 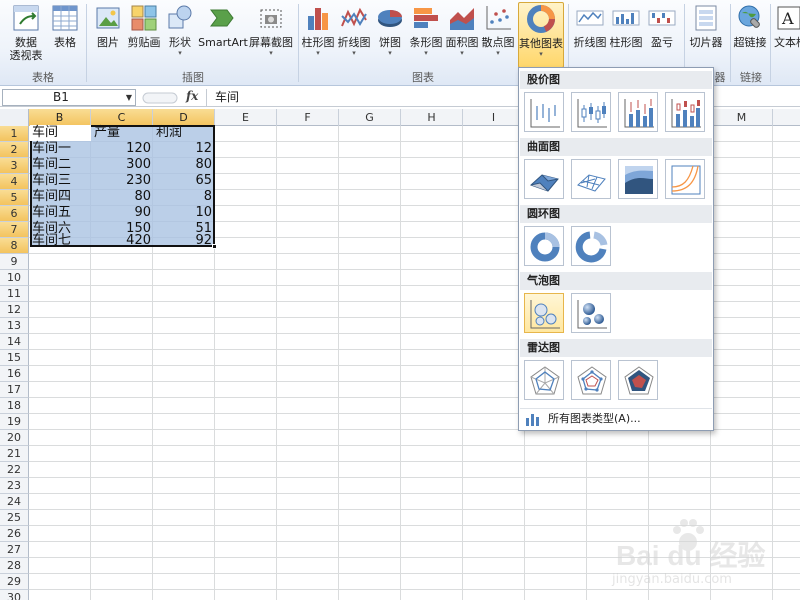 What do you see at coordinates (14, 310) in the screenshot?
I see `row-header: 12` at bounding box center [14, 310].